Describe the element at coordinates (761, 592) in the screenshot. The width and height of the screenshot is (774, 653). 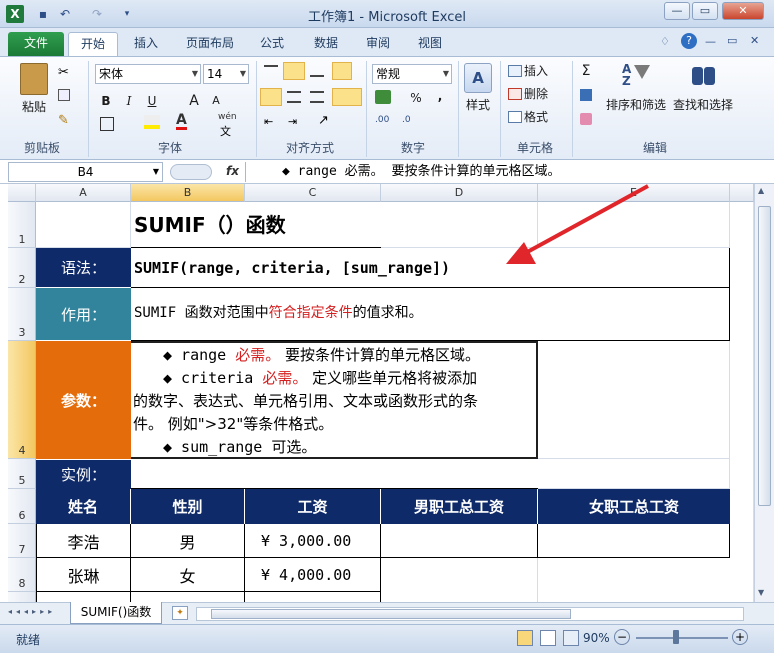
I see `scroll-down-icon: ▼` at that location.